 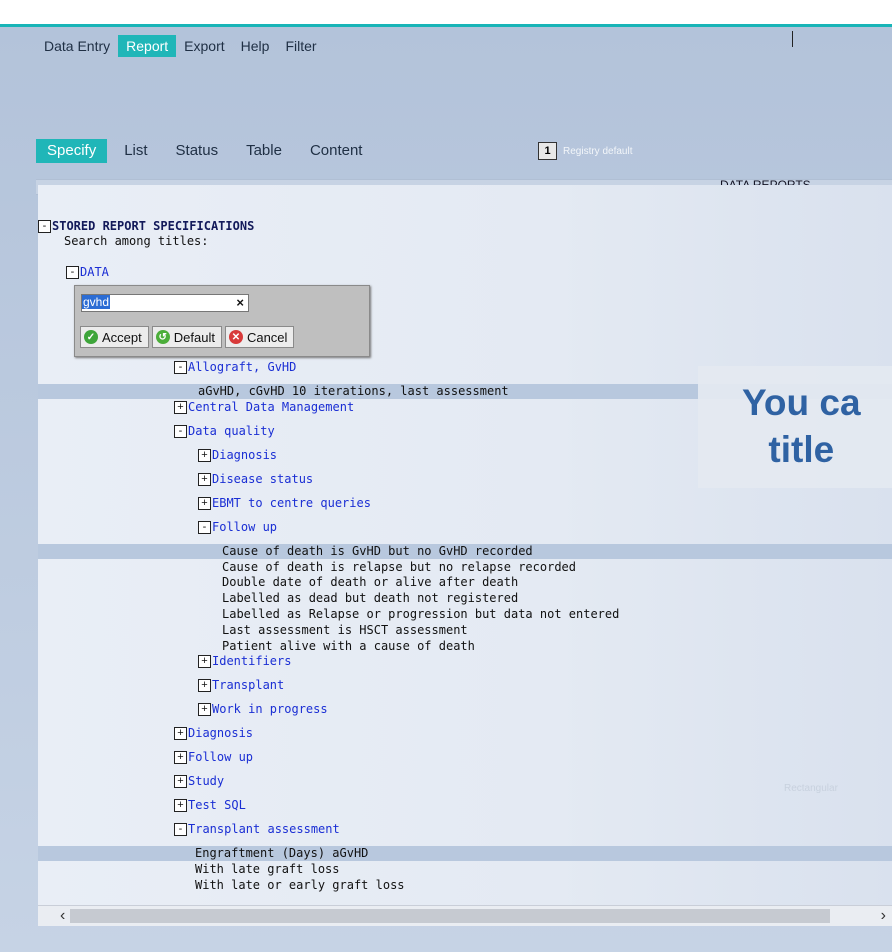 I want to click on tab-content: Content, so click(x=336, y=151).